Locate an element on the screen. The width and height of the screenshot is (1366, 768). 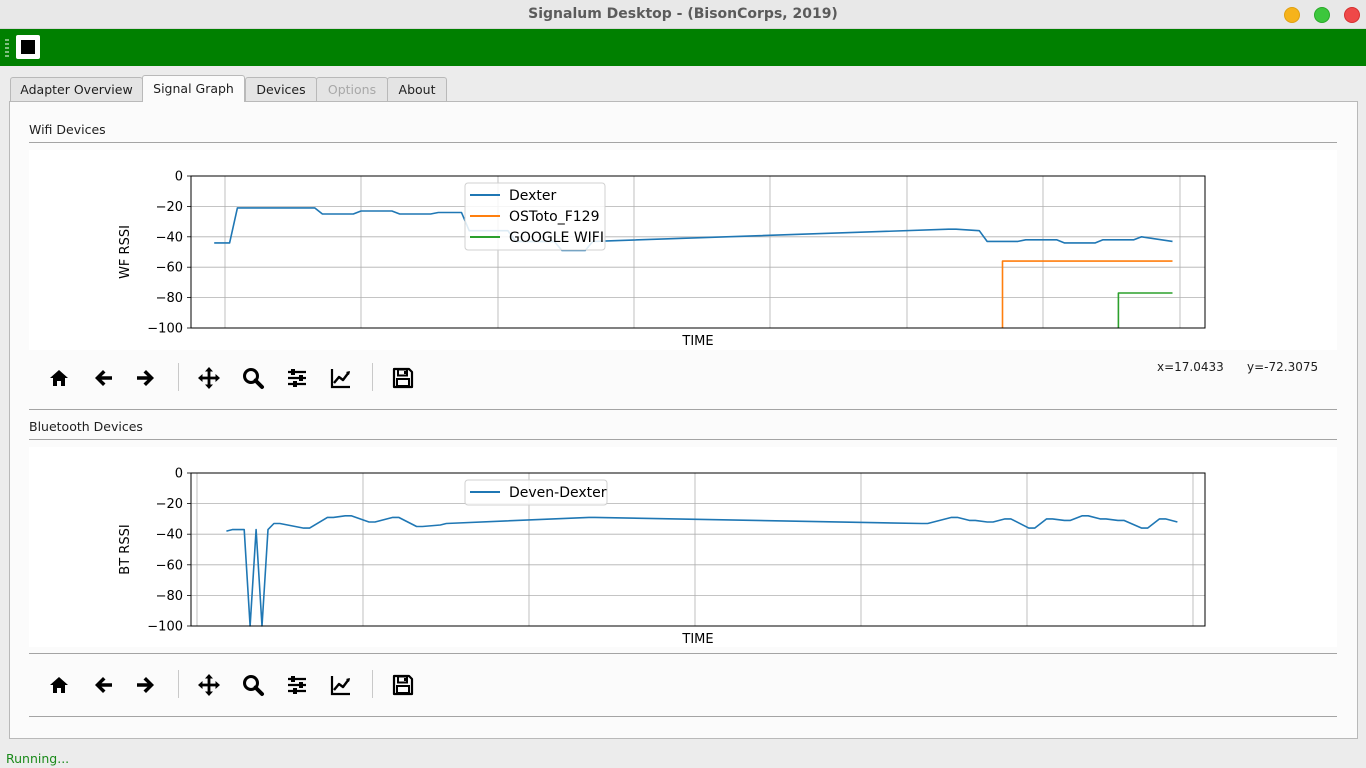
series-line-deven-dexter is located at coordinates (702, 571).